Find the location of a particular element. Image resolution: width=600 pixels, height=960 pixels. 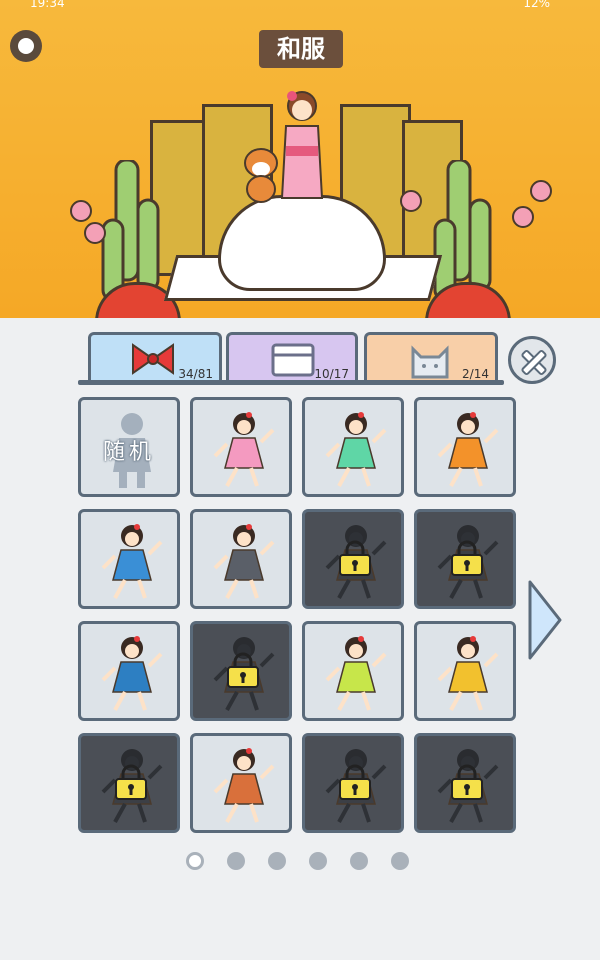

bow-icon is located at coordinates (153, 359).